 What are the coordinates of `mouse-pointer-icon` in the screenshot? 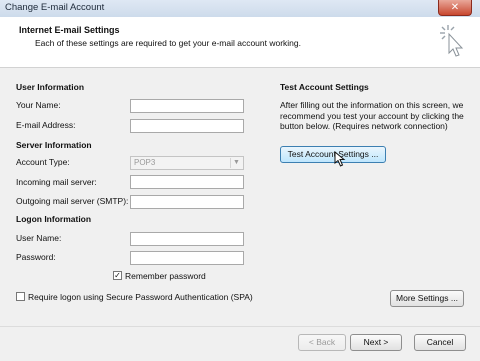 It's located at (340, 159).